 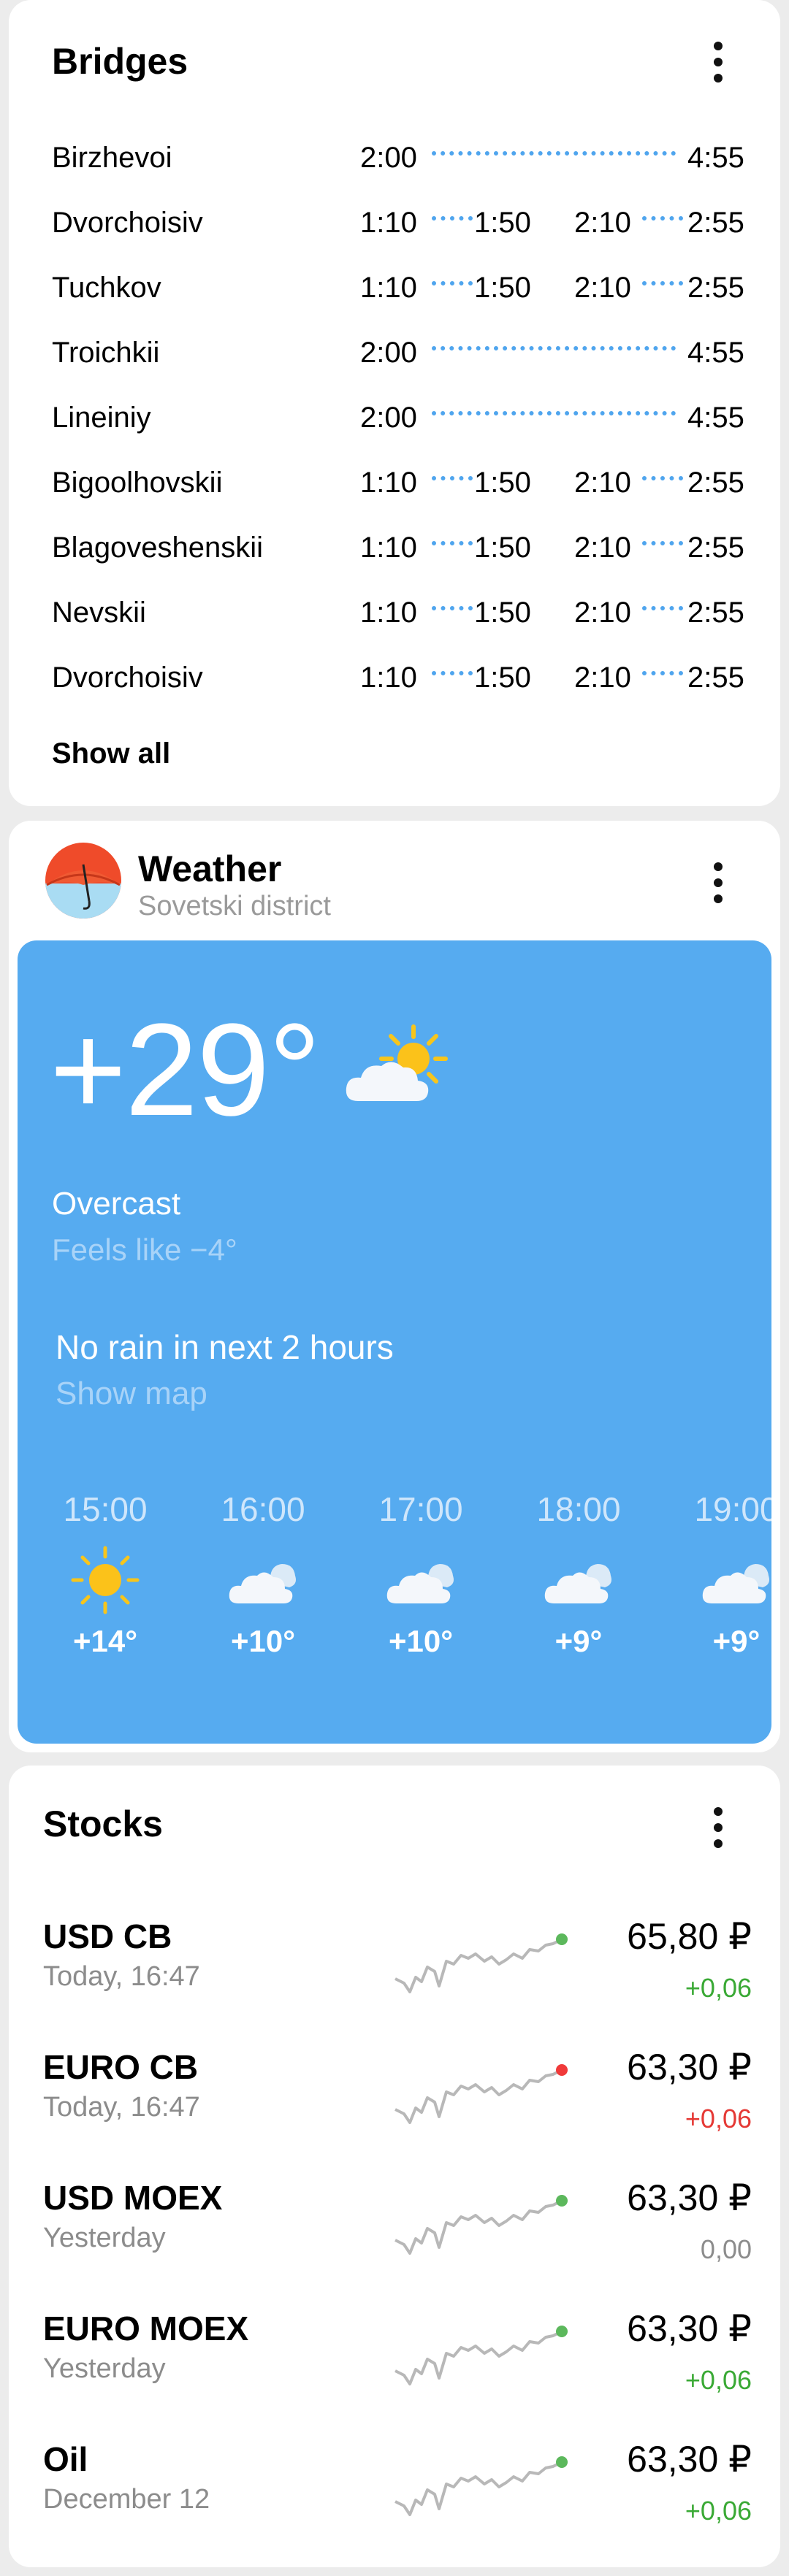 I want to click on bridge-row: Birzhevoi 2:00 4:55, so click(x=399, y=158).